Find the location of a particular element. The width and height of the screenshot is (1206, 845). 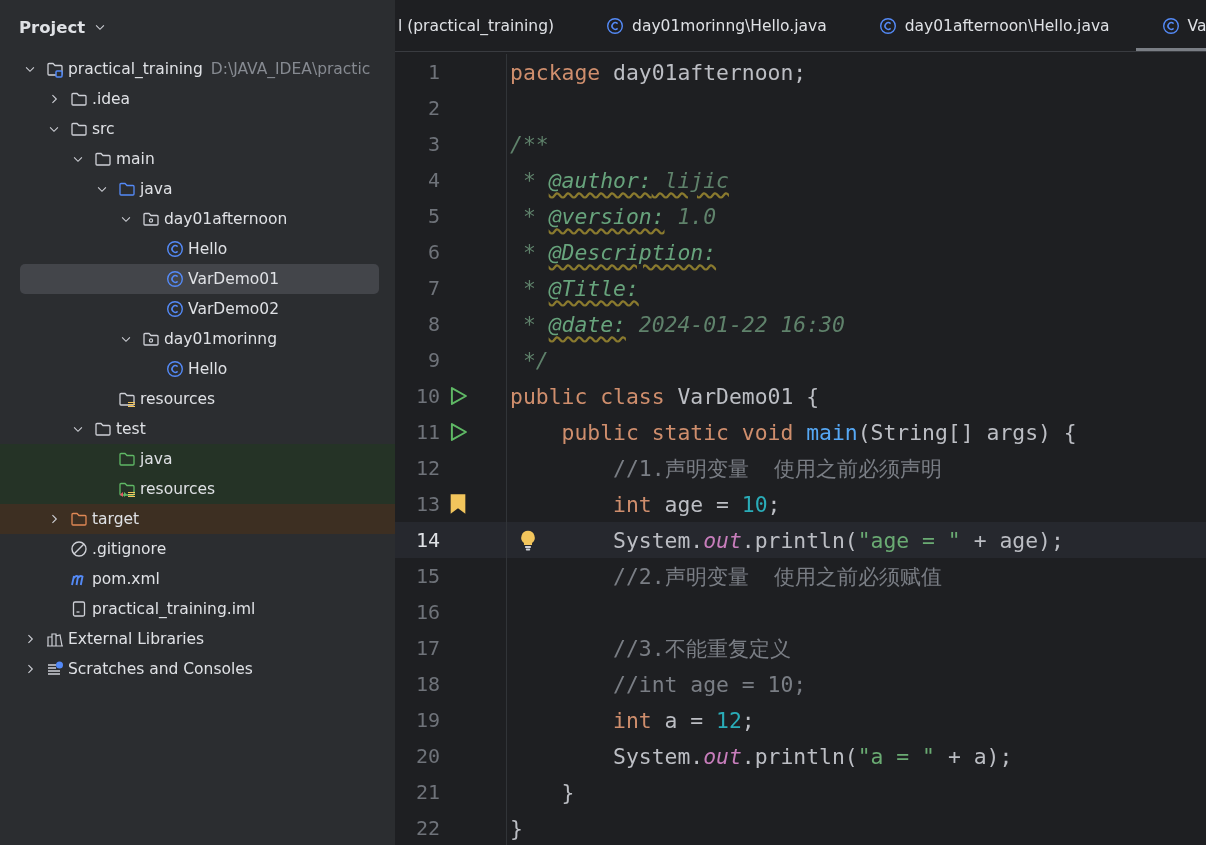

line-number: 13 is located at coordinates (427, 504).